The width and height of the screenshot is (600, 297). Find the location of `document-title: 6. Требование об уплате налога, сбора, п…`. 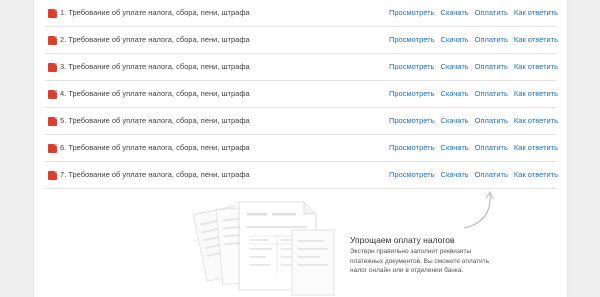

document-title: 6. Требование об уплате налога, сбора, п… is located at coordinates (155, 147).